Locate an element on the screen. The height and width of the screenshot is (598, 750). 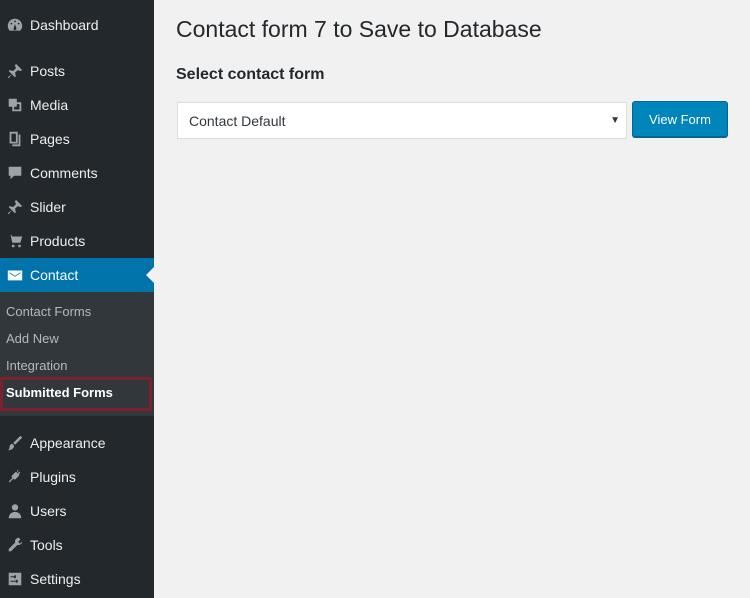
menu-label-products: Products is located at coordinates (58, 241).